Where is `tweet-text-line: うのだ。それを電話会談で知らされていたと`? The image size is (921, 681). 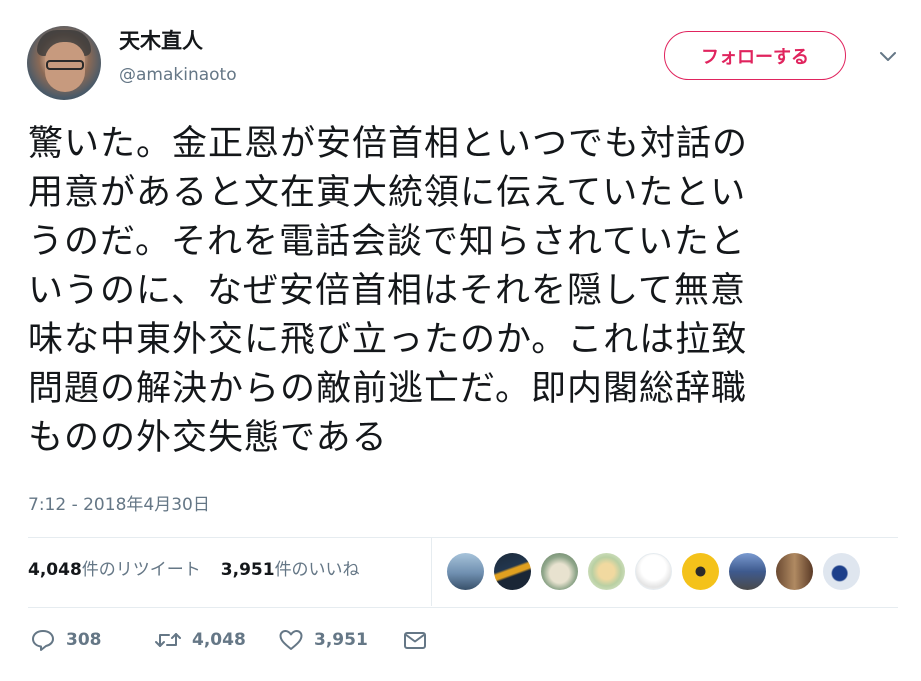 tweet-text-line: うのだ。それを電話会談で知らされていたと is located at coordinates (387, 242).